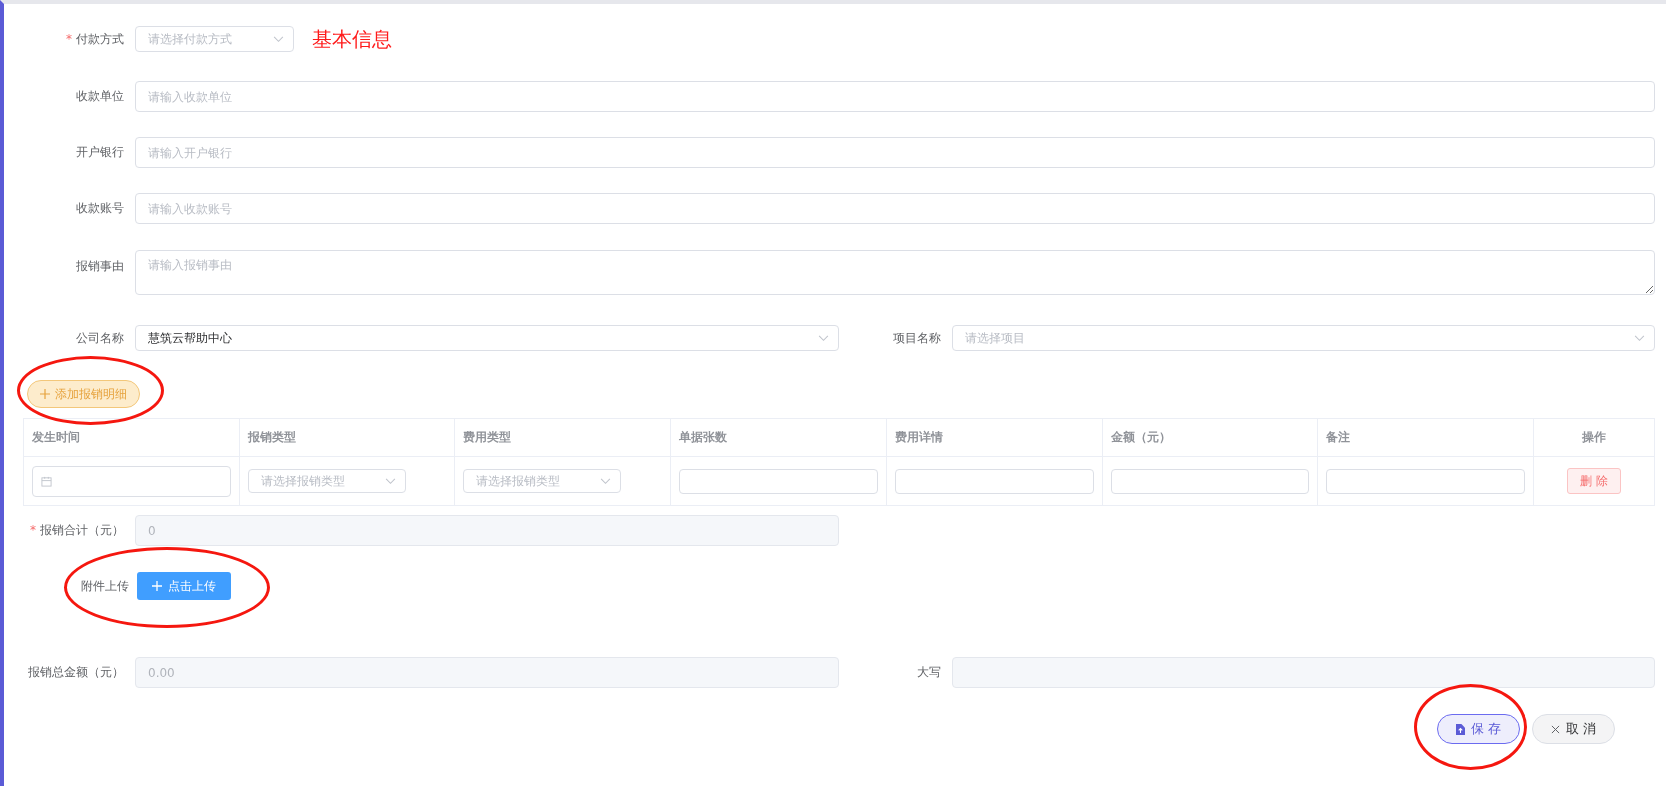  Describe the element at coordinates (99, 152) in the screenshot. I see `field-label: 开户银行` at that location.